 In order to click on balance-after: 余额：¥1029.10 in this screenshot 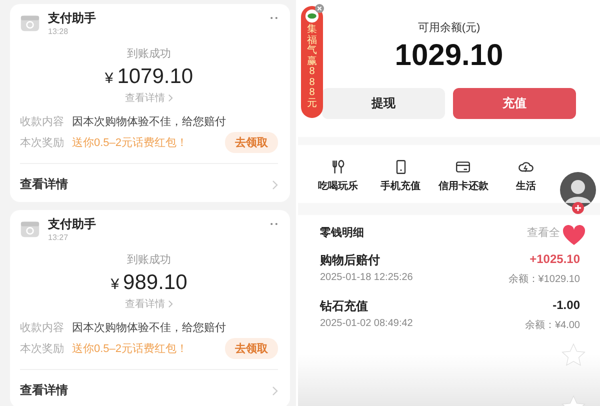, I will do `click(544, 279)`.